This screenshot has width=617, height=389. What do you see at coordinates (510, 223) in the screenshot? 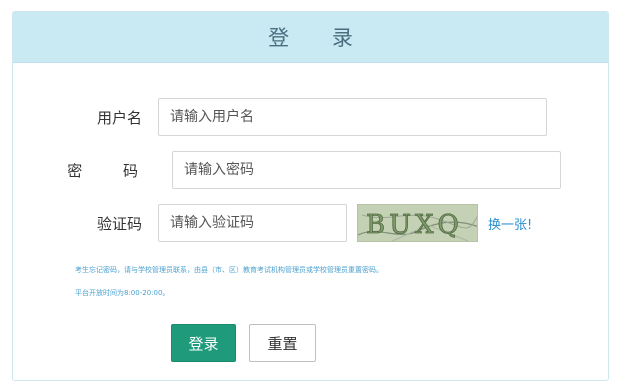
I see `refresh-captcha-link: 换一张!` at bounding box center [510, 223].